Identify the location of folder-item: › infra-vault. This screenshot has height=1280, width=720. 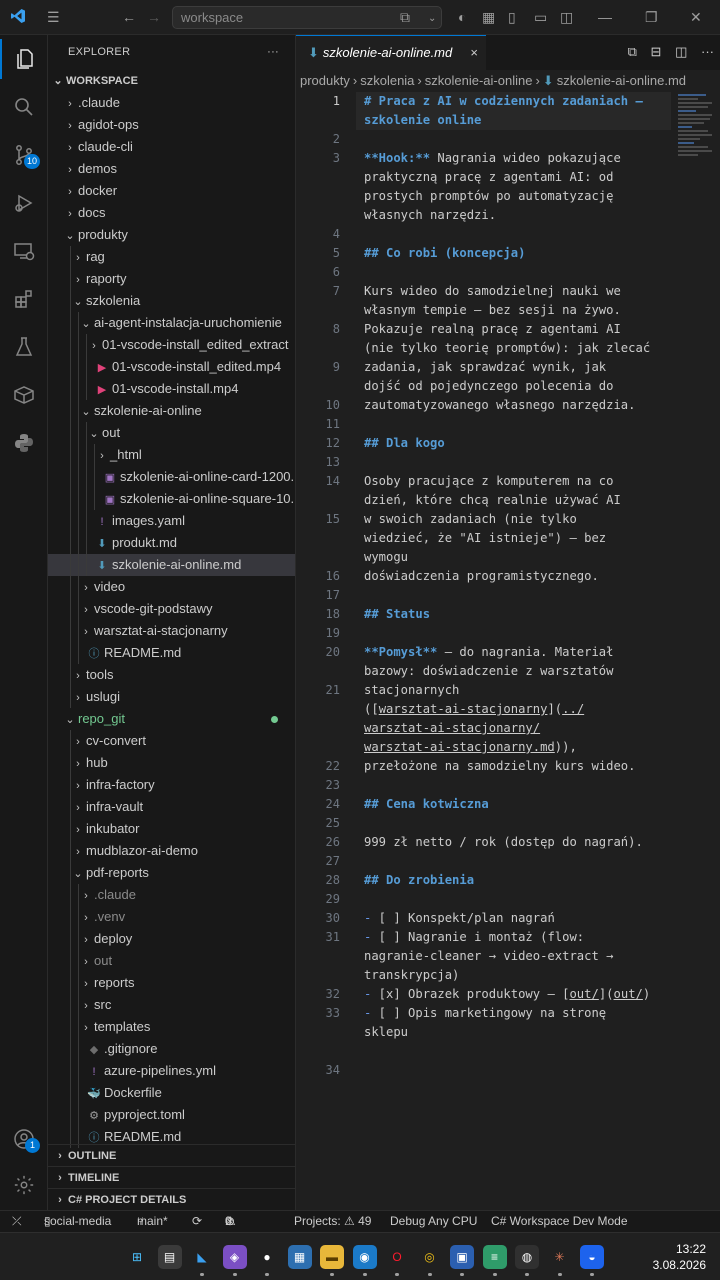
(171, 807).